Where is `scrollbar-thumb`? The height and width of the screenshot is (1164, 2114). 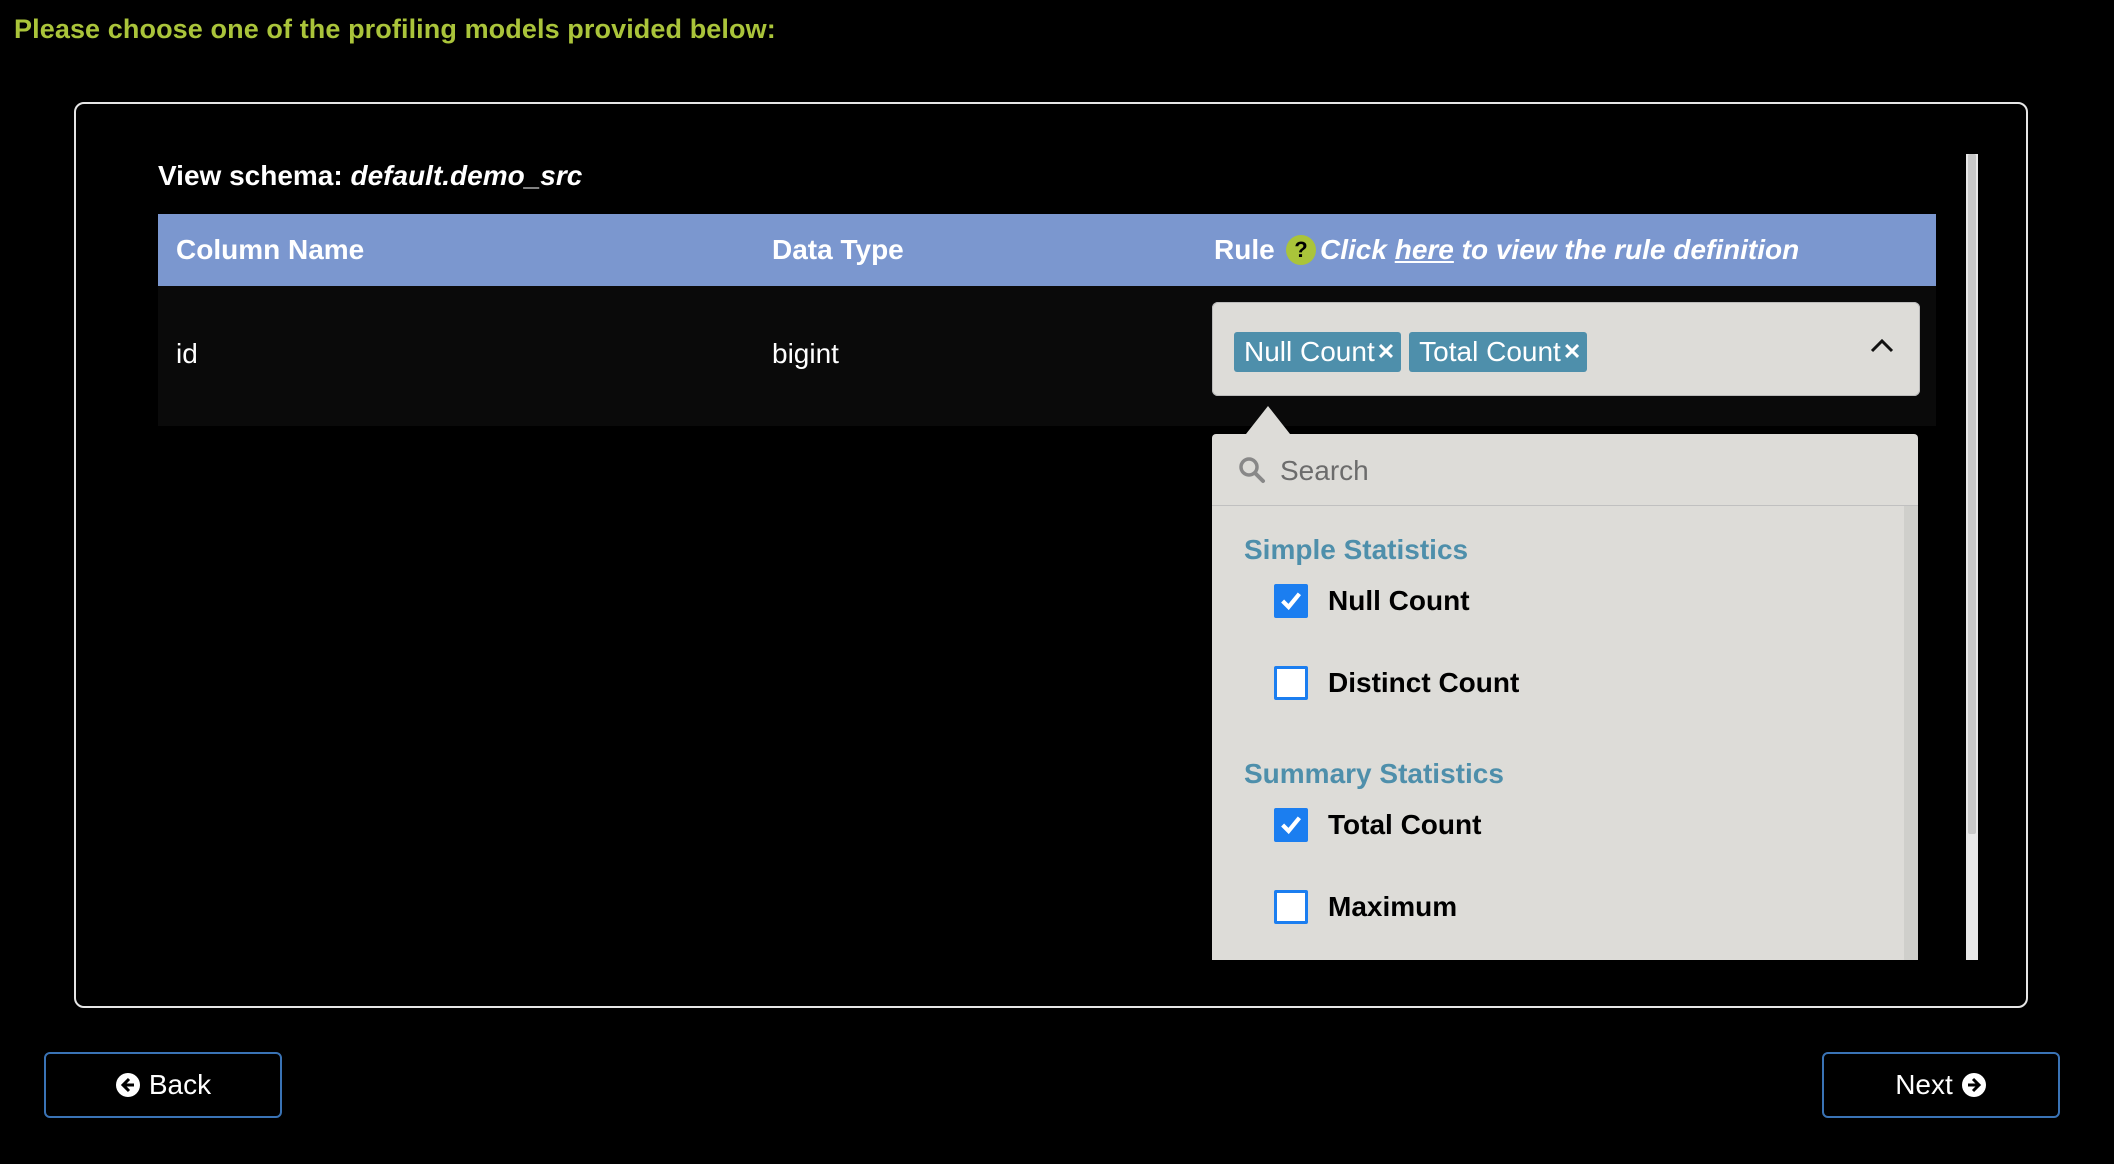
scrollbar-thumb is located at coordinates (1972, 494).